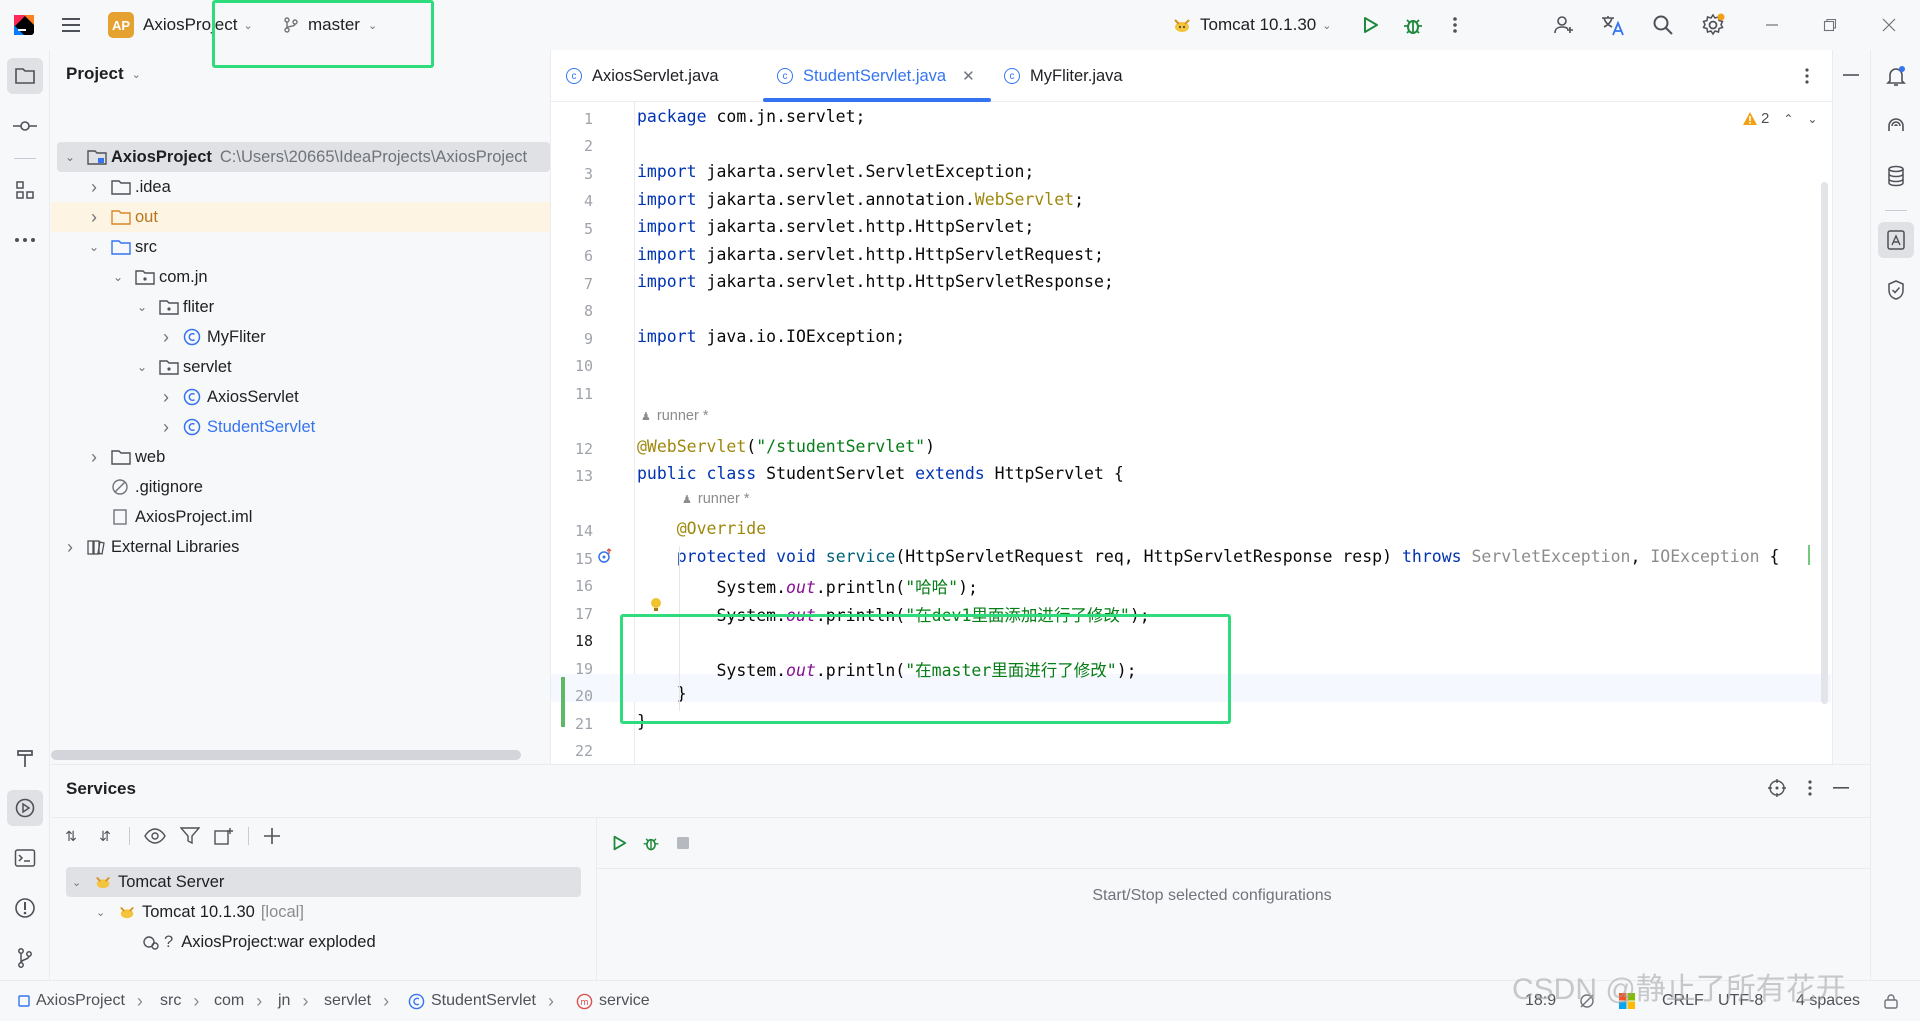  Describe the element at coordinates (1455, 25) in the screenshot. I see `more-actions-icon` at that location.